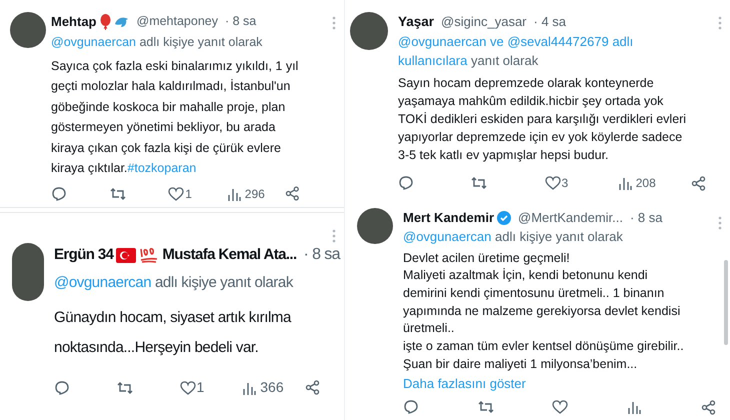 Image resolution: width=730 pixels, height=420 pixels. What do you see at coordinates (84, 254) in the screenshot?
I see `display-name: Ergün 34` at bounding box center [84, 254].